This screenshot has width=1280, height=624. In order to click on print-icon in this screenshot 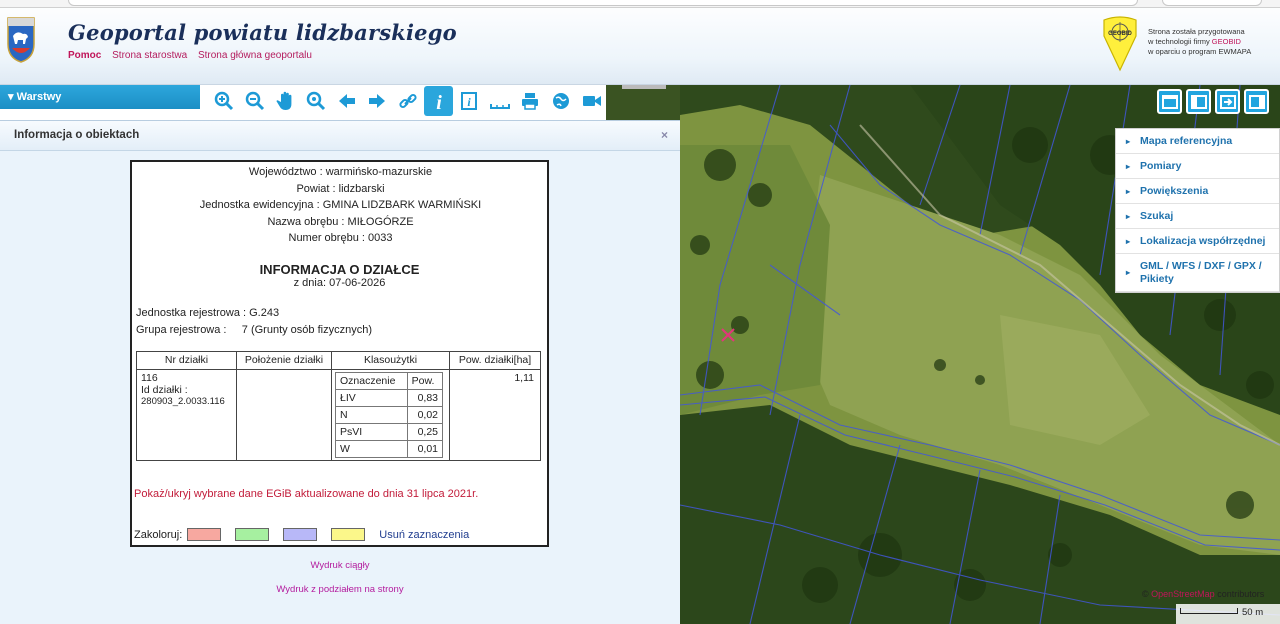, I will do `click(530, 101)`.